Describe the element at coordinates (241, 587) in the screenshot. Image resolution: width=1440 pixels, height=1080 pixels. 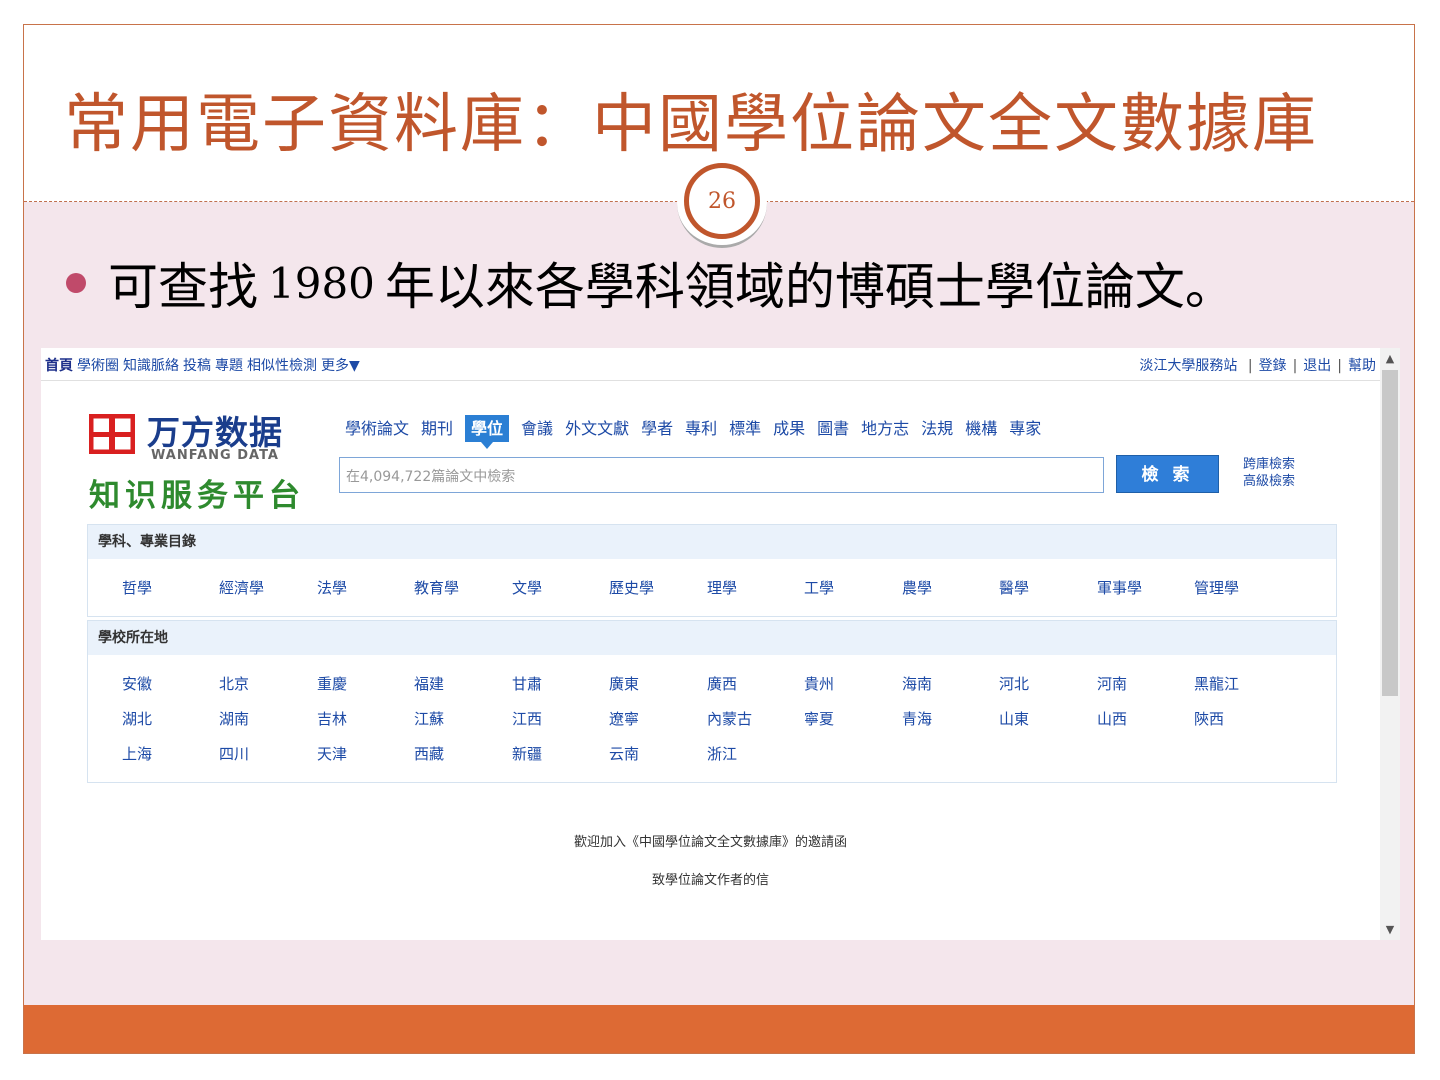
I see `grid-link: 經濟學` at that location.